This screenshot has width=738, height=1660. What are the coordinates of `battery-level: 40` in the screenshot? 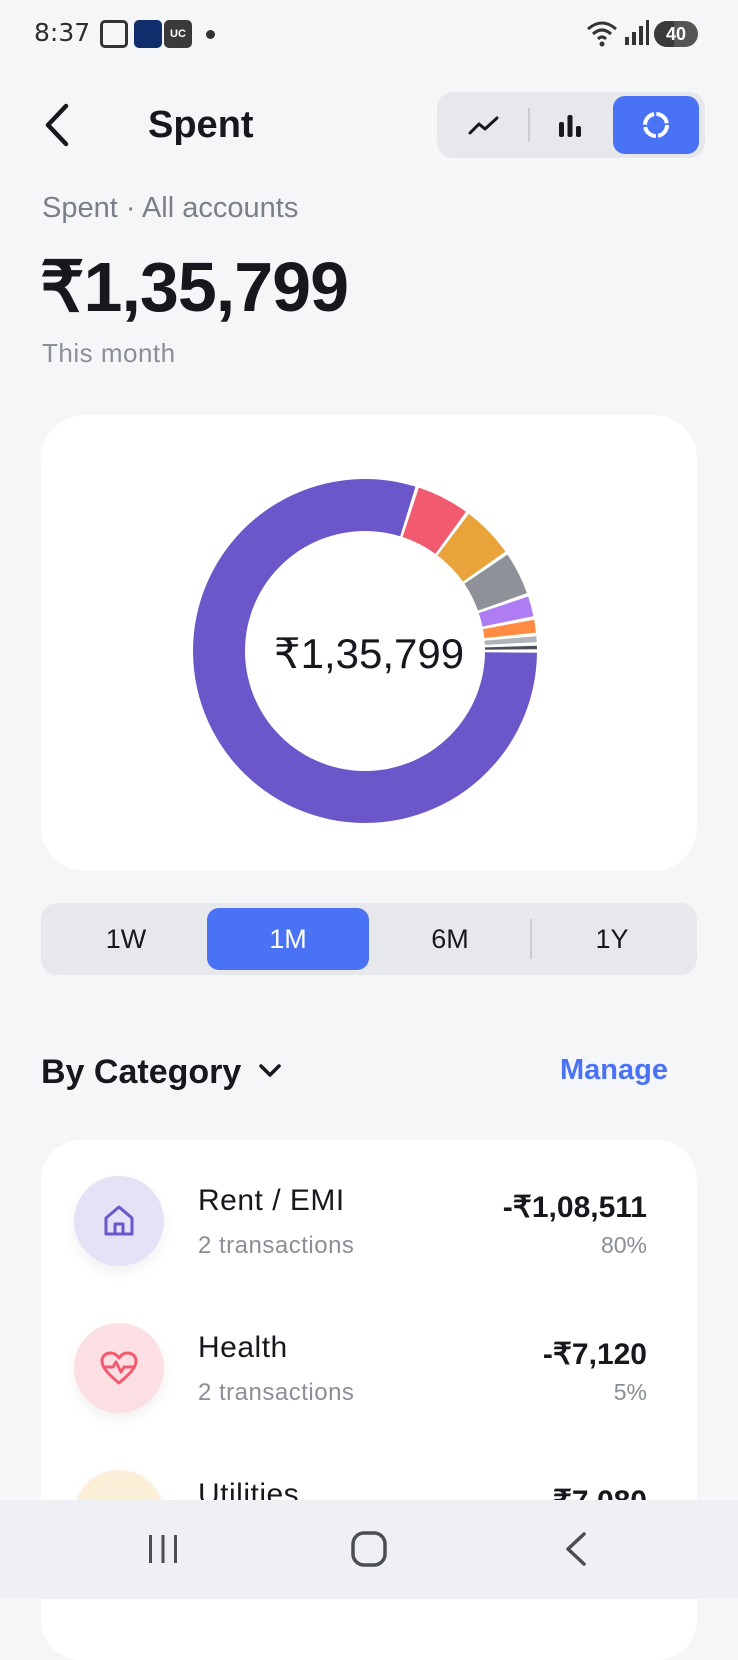 It's located at (676, 34).